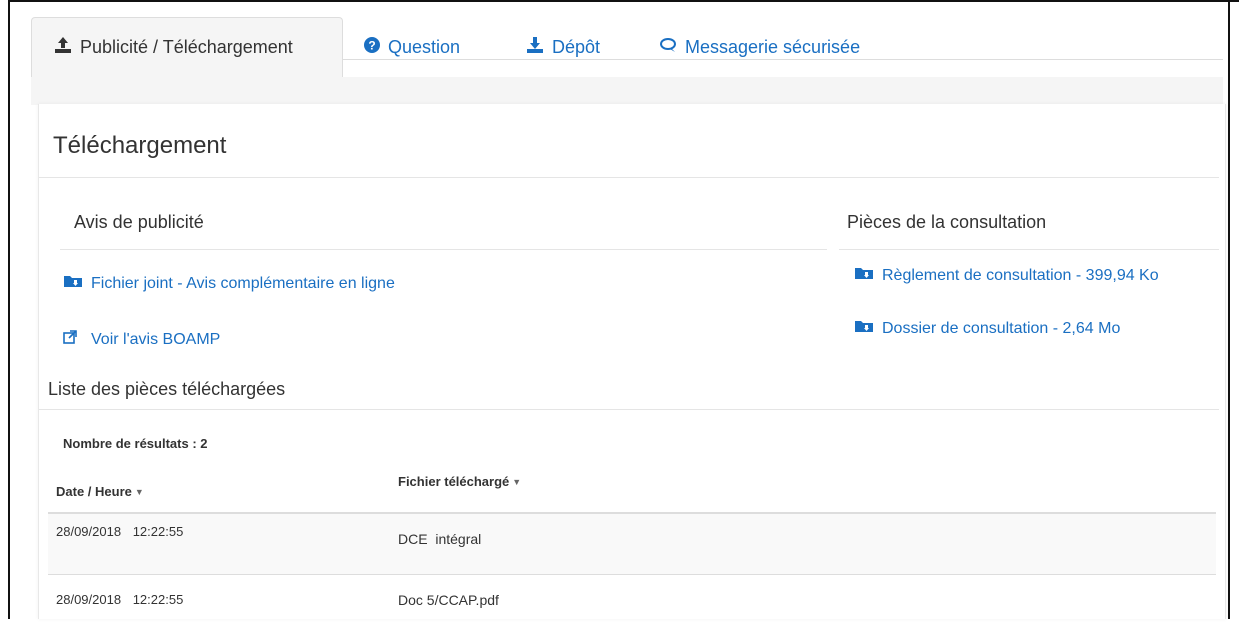 The image size is (1239, 635). What do you see at coordinates (94, 491) in the screenshot?
I see `column-header-label: Date / Heure` at bounding box center [94, 491].